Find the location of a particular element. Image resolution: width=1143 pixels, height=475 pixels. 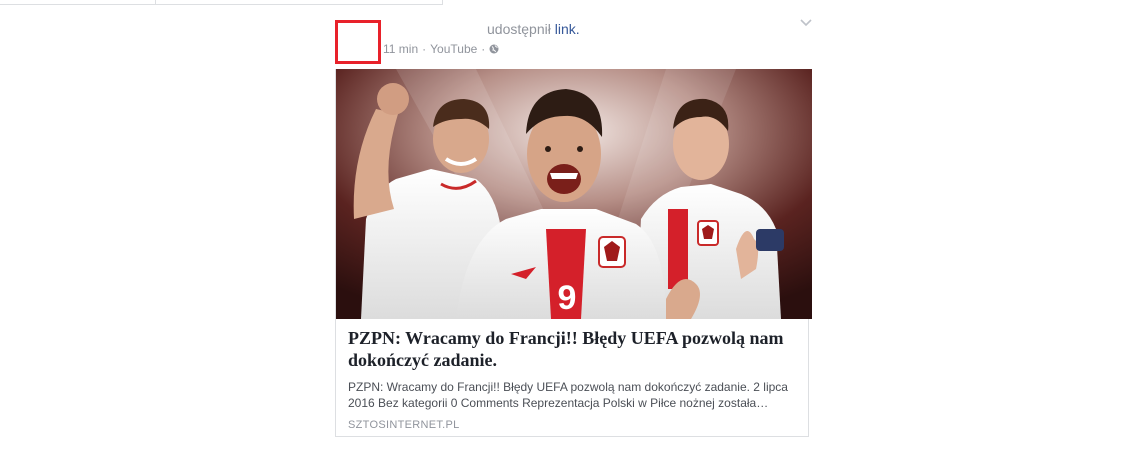

shared-text: udostępnił is located at coordinates (519, 29).